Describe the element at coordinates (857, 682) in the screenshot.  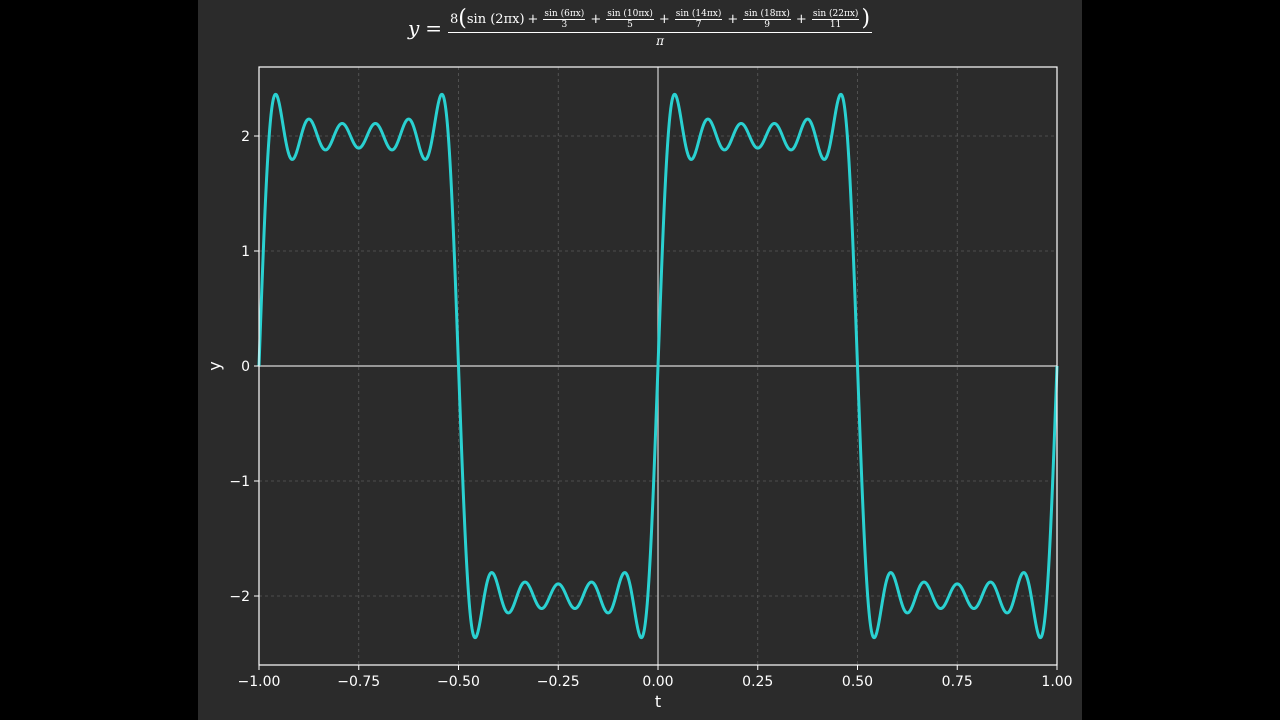
I see `x-tick-label: 0.50` at that location.